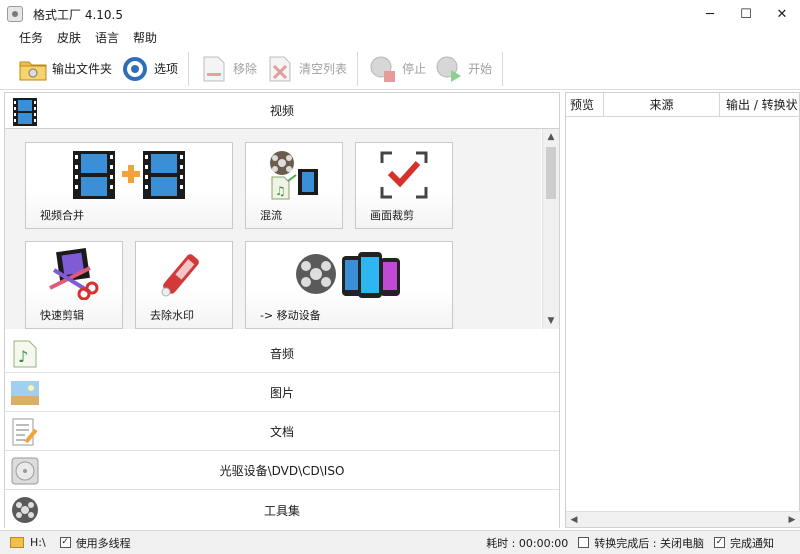  I want to click on tile-quick-cut: 快速剪辑, so click(74, 285).